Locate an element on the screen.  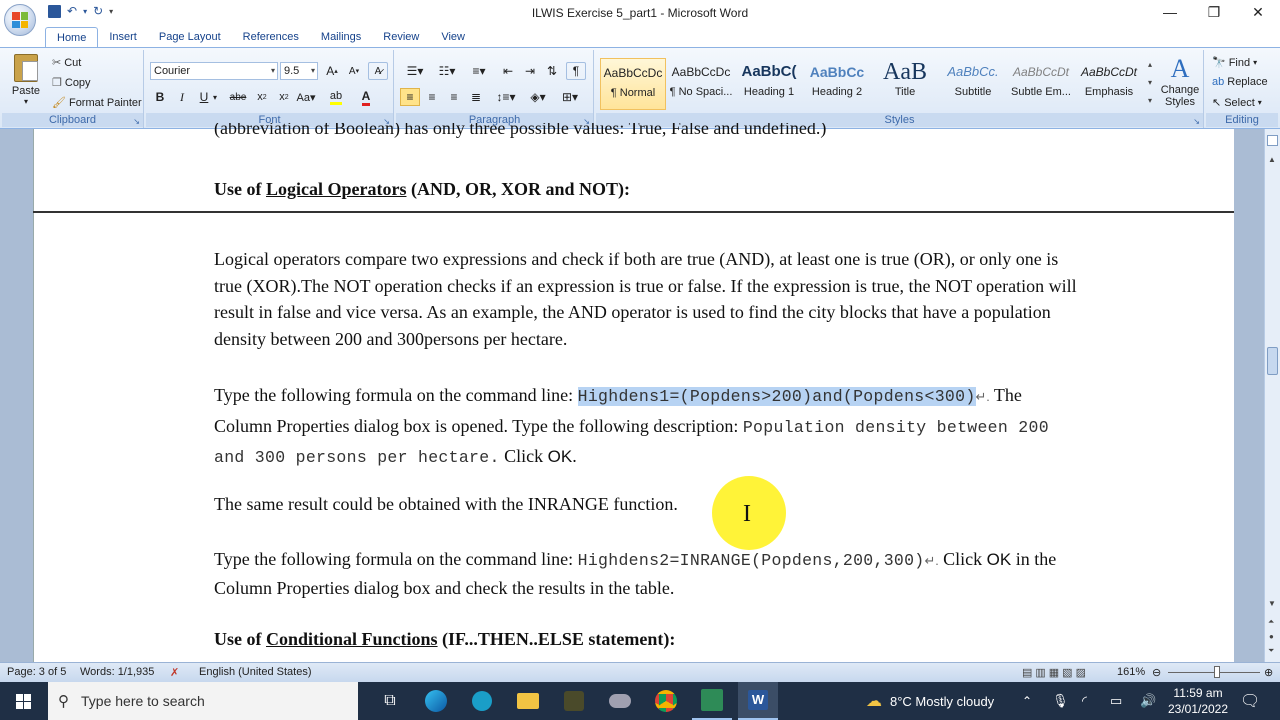
network-icon: ◜ is located at coordinates (1084, 701).